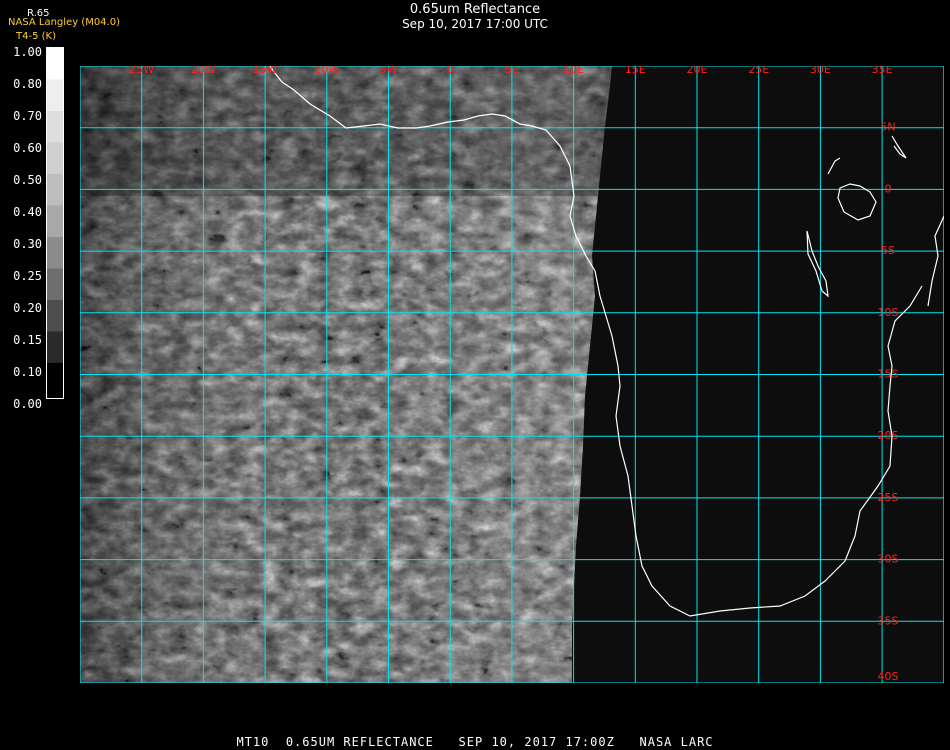 This screenshot has height=750, width=950. What do you see at coordinates (55, 223) in the screenshot?
I see `colorbar` at bounding box center [55, 223].